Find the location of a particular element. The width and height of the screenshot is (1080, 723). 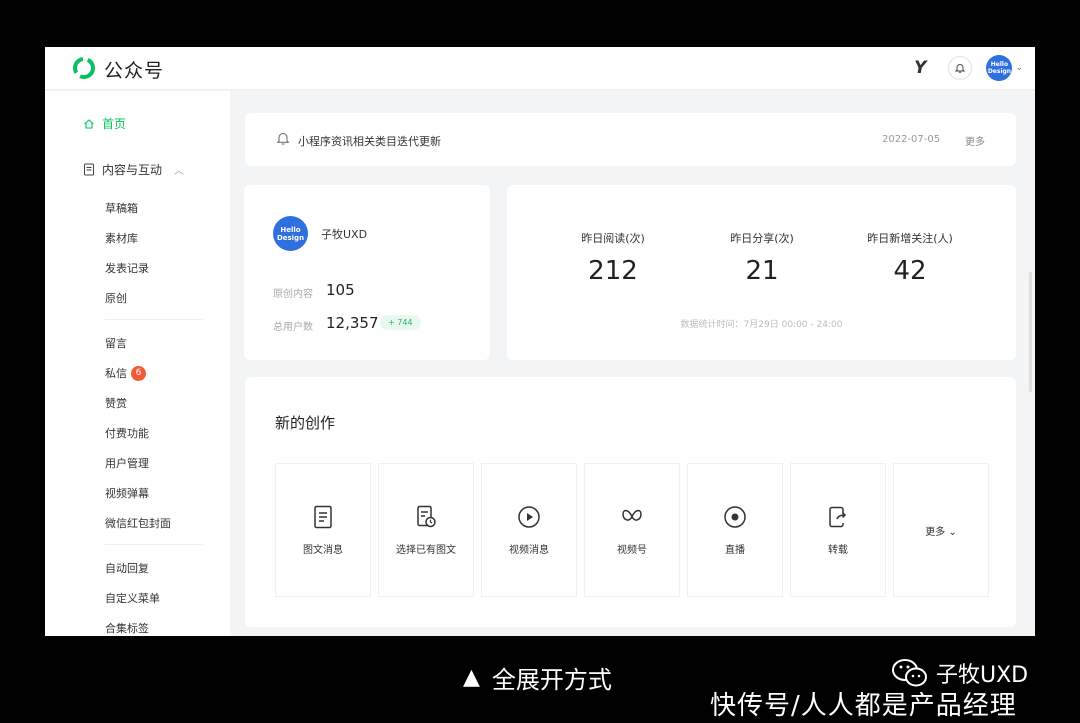

notification-bell-button is located at coordinates (960, 68).